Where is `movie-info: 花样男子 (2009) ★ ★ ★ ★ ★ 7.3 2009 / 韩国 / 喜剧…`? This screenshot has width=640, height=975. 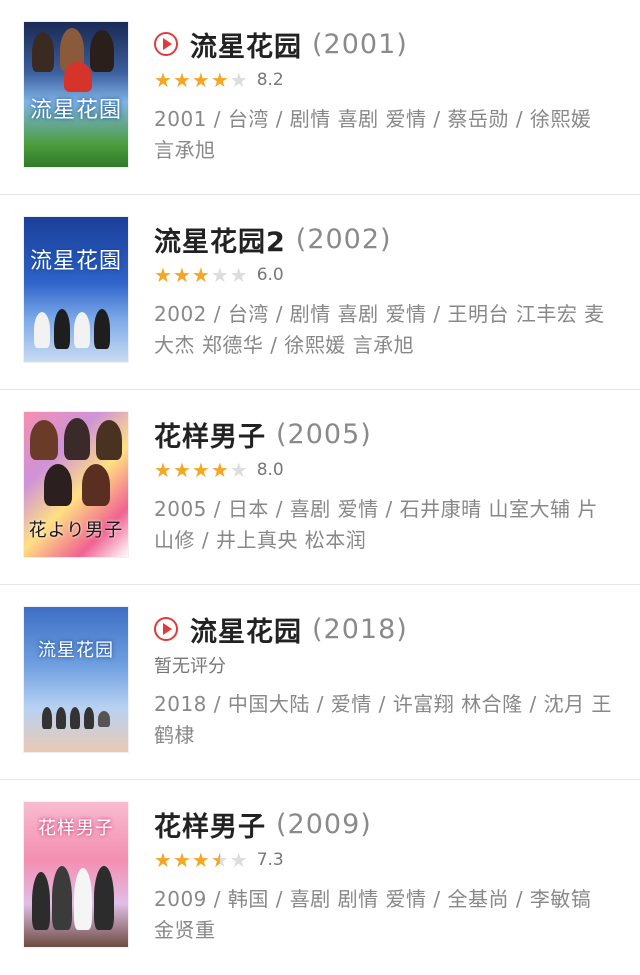 movie-info: 花样男子 (2009) ★ ★ ★ ★ ★ 7.3 2009 / 韩国 / 喜剧… is located at coordinates (397, 888).